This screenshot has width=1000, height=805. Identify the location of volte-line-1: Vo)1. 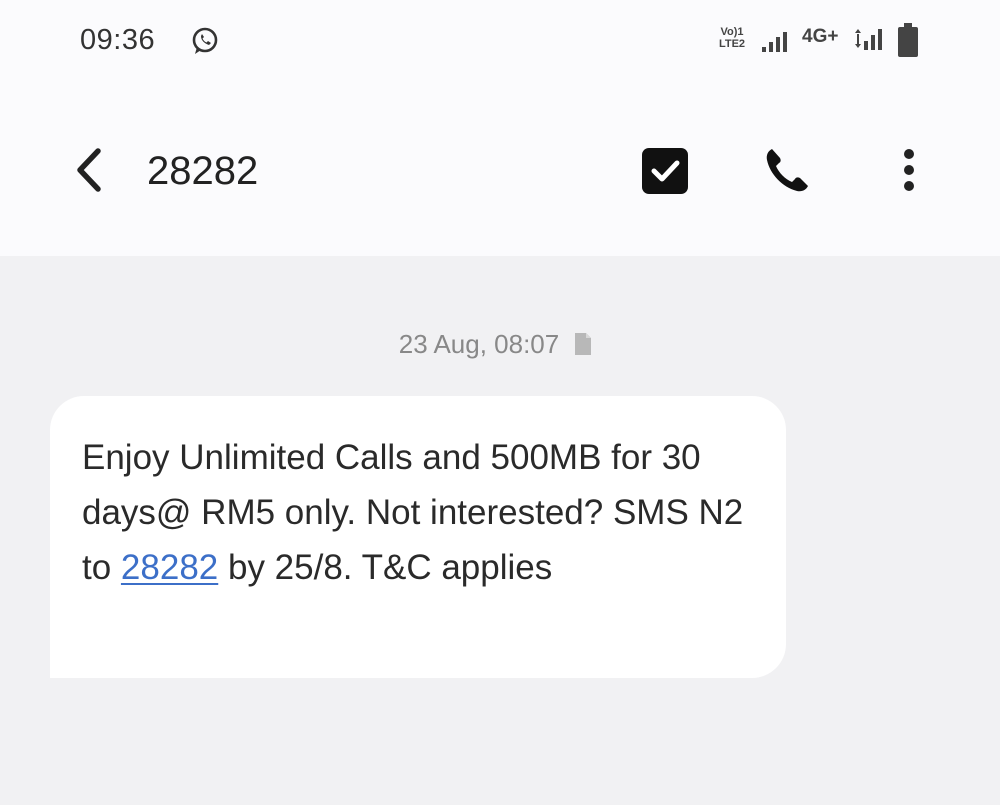
(732, 32).